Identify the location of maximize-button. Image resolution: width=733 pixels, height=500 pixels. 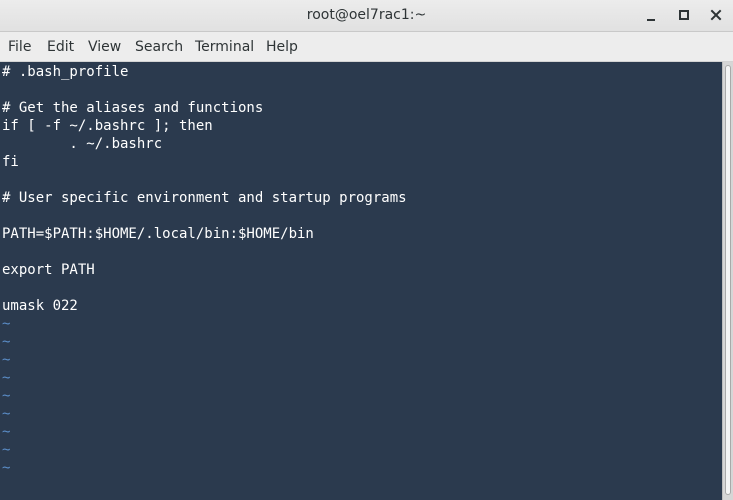
(684, 16).